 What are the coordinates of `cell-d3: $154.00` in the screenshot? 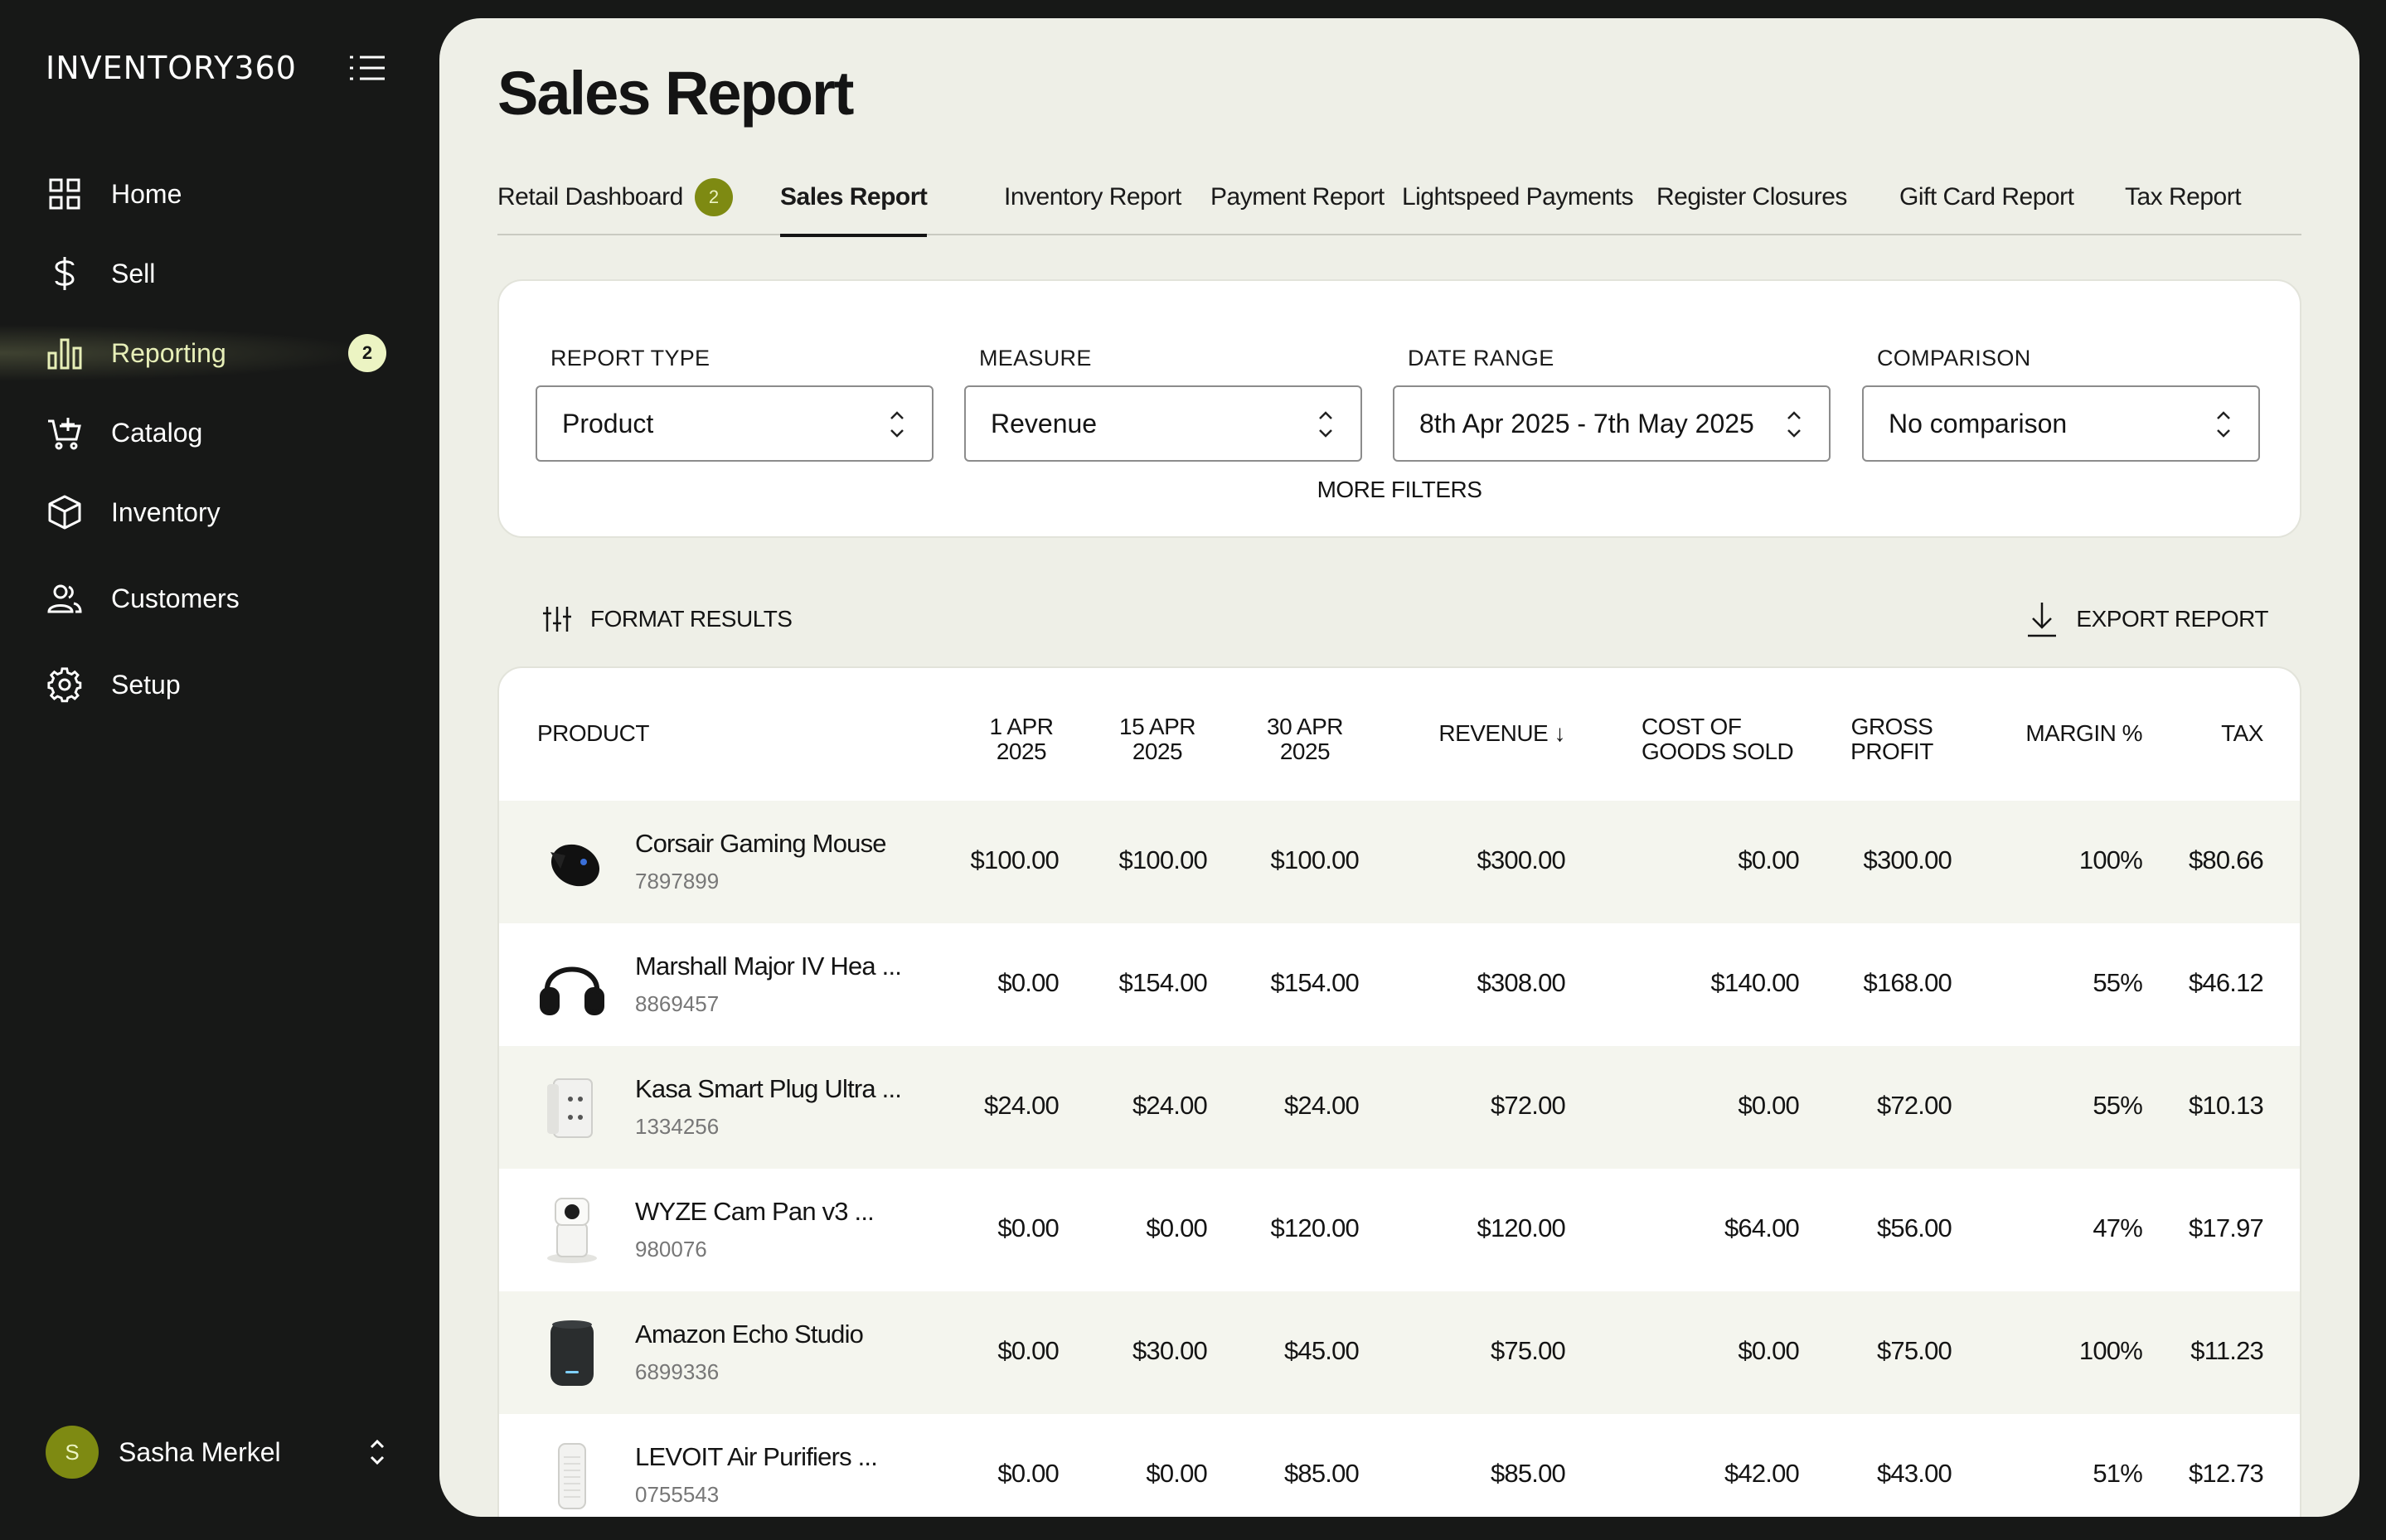 It's located at (1315, 983).